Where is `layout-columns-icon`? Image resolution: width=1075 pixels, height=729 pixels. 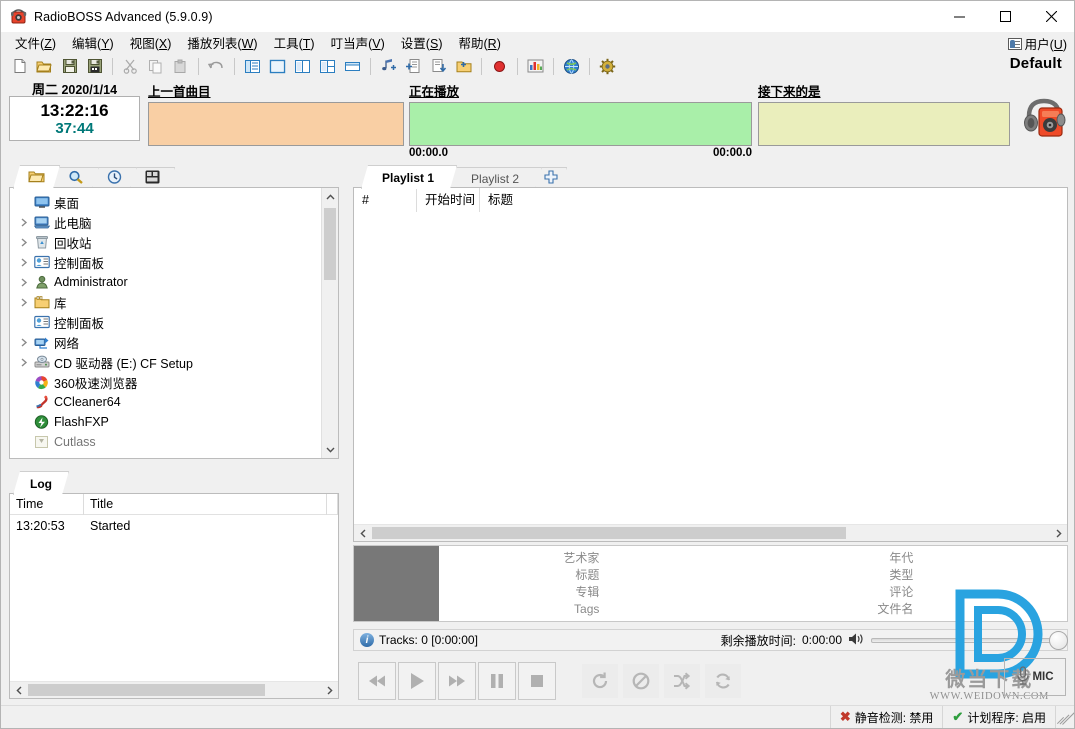 layout-columns-icon is located at coordinates (302, 66).